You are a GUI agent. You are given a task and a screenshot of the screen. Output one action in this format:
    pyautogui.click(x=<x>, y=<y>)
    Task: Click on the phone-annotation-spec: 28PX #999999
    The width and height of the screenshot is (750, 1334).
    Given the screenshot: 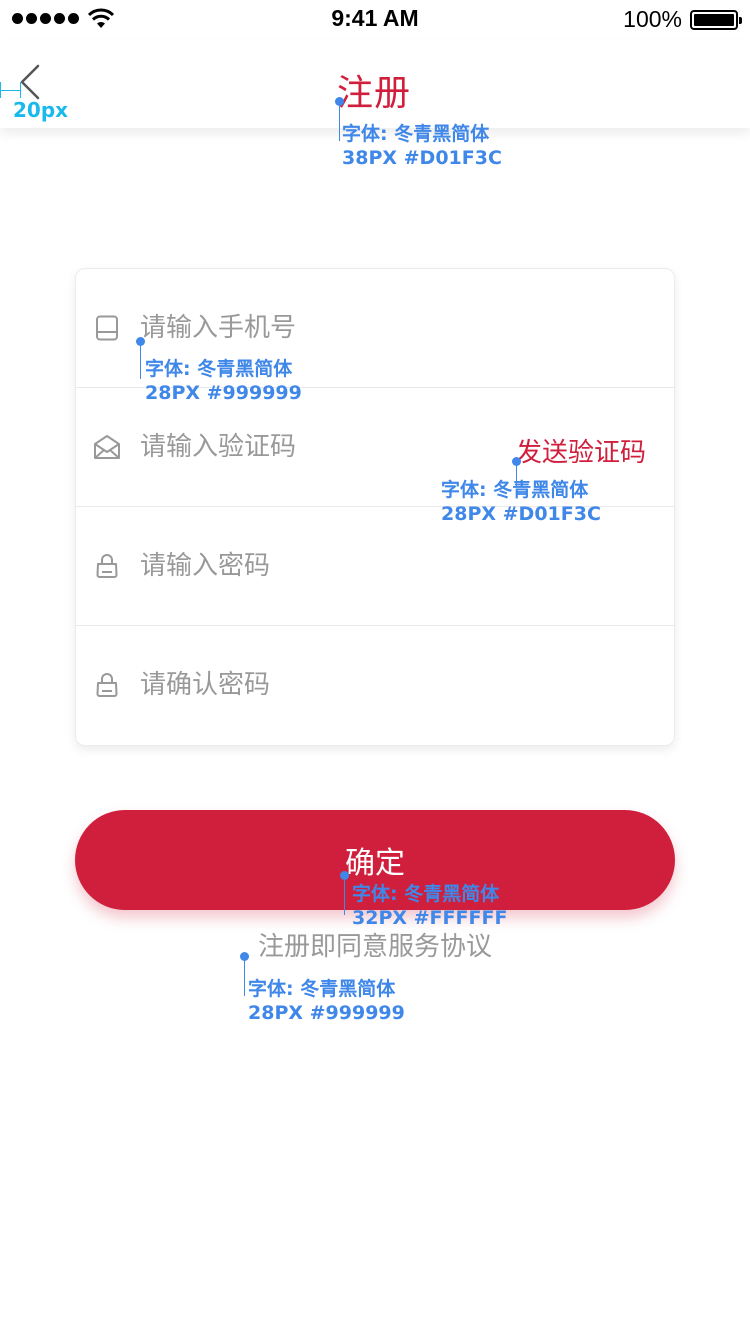 What is the action you would take?
    pyautogui.click(x=223, y=393)
    